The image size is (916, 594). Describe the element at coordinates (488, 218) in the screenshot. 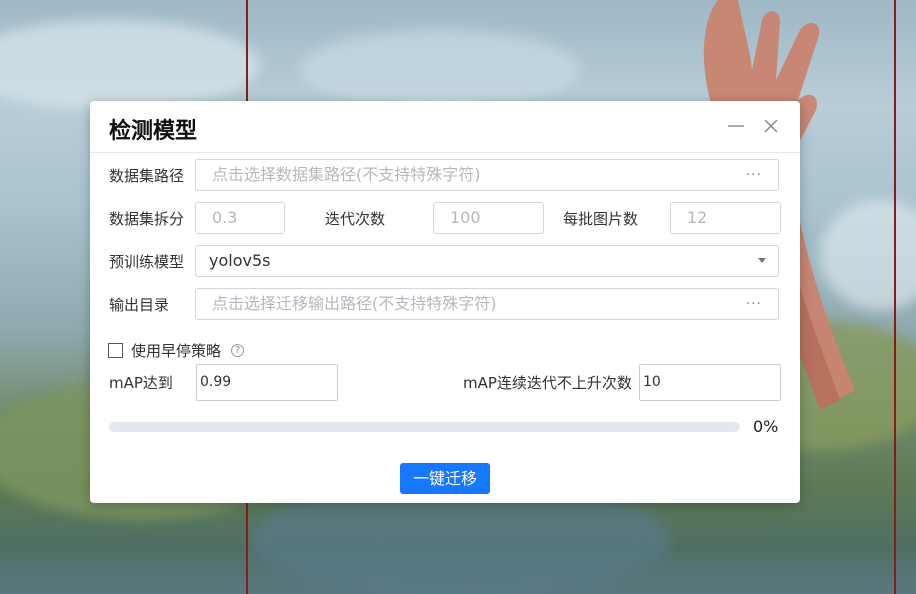

I see `iterations-input: 100` at that location.